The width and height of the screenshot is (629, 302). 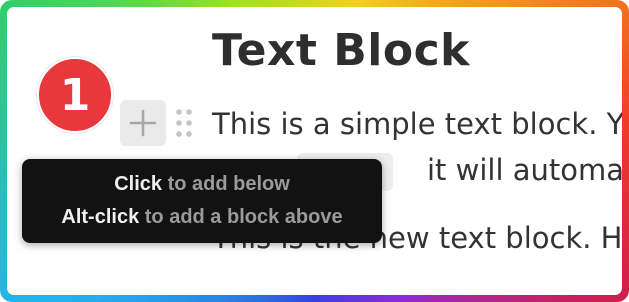 What do you see at coordinates (138, 184) in the screenshot?
I see `tooltip-action-click: Click` at bounding box center [138, 184].